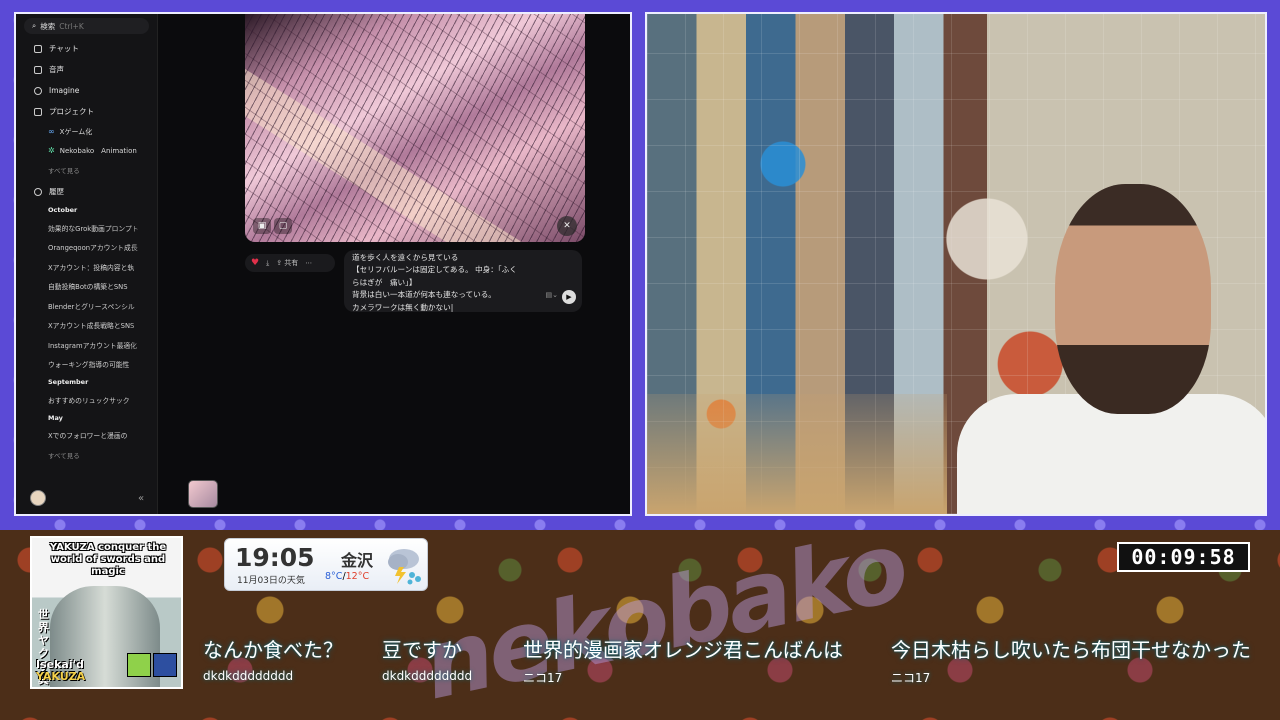  I want to click on heart-icon: ♥, so click(255, 263).